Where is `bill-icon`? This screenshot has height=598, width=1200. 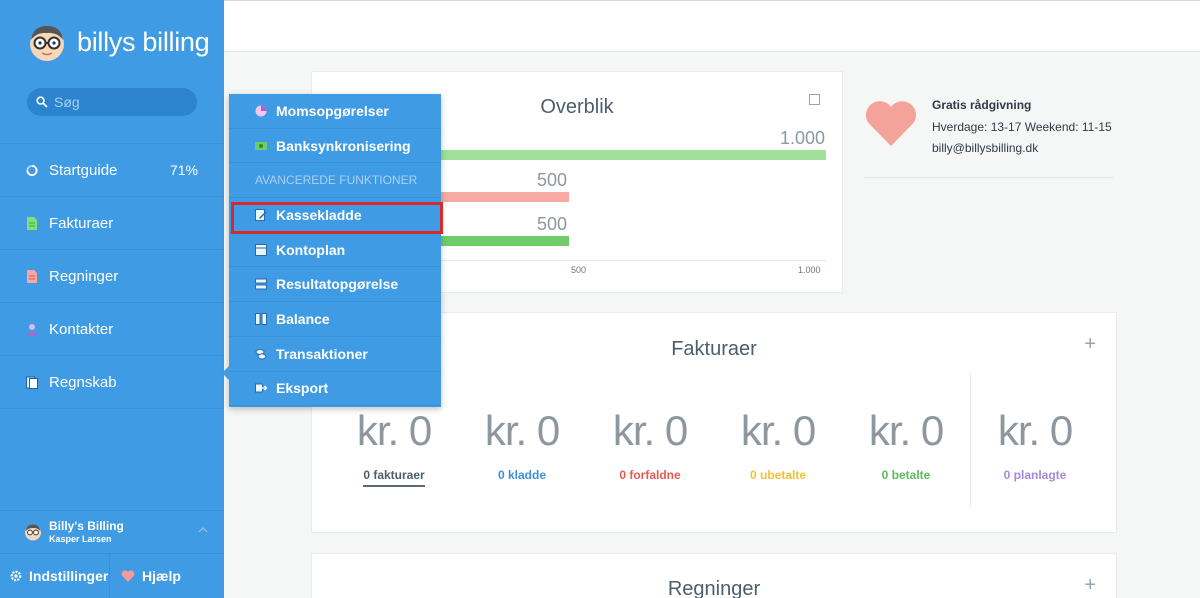 bill-icon is located at coordinates (32, 276).